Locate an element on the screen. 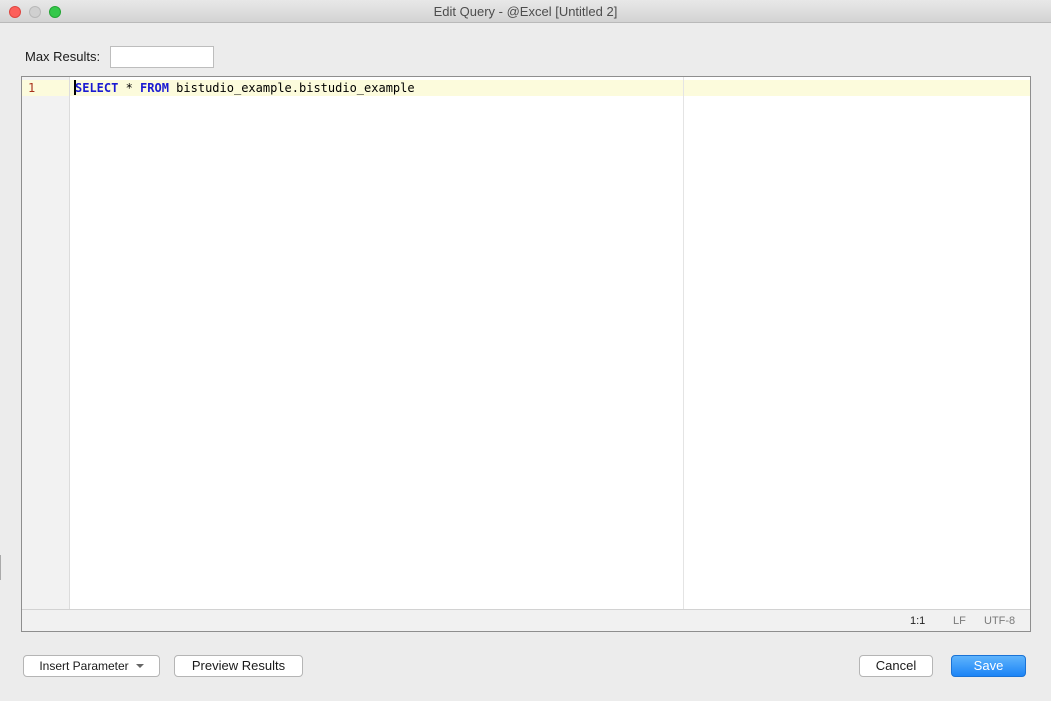 The height and width of the screenshot is (701, 1051). print-margin-line is located at coordinates (683, 343).